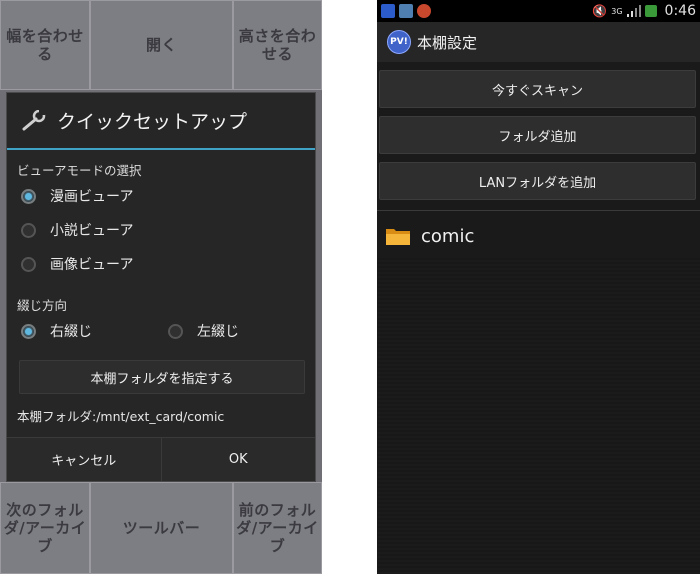 The height and width of the screenshot is (574, 700). Describe the element at coordinates (161, 264) in the screenshot. I see `radio-image-viewer: 画像ビューア` at that location.